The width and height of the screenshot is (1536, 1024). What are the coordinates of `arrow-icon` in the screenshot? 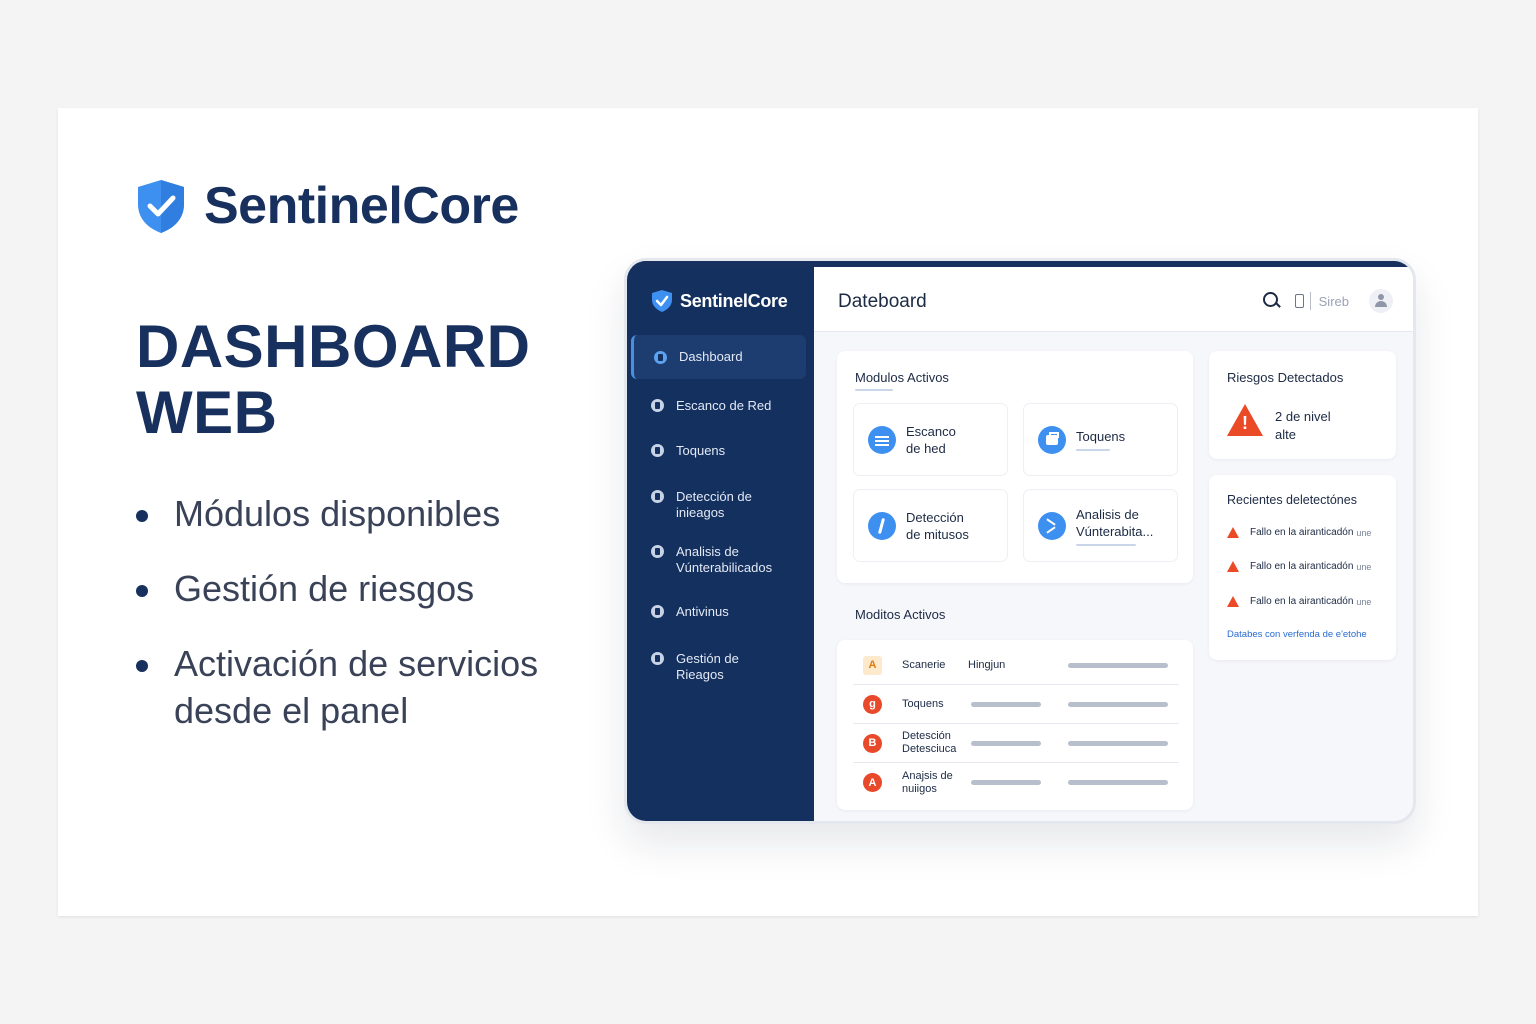 It's located at (1052, 525).